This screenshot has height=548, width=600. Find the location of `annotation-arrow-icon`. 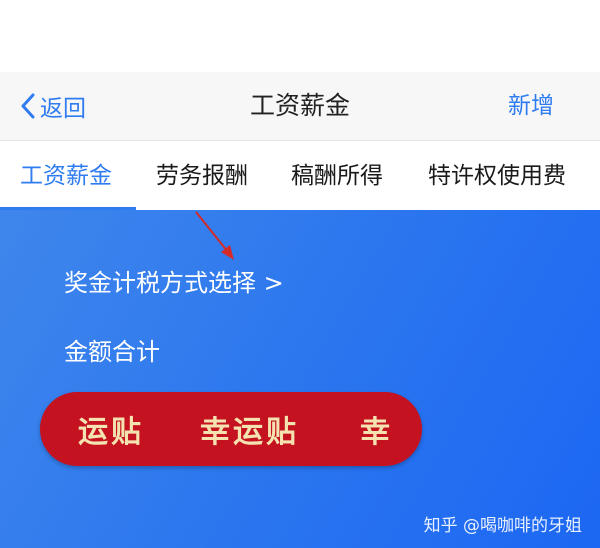

annotation-arrow-icon is located at coordinates (214, 235).